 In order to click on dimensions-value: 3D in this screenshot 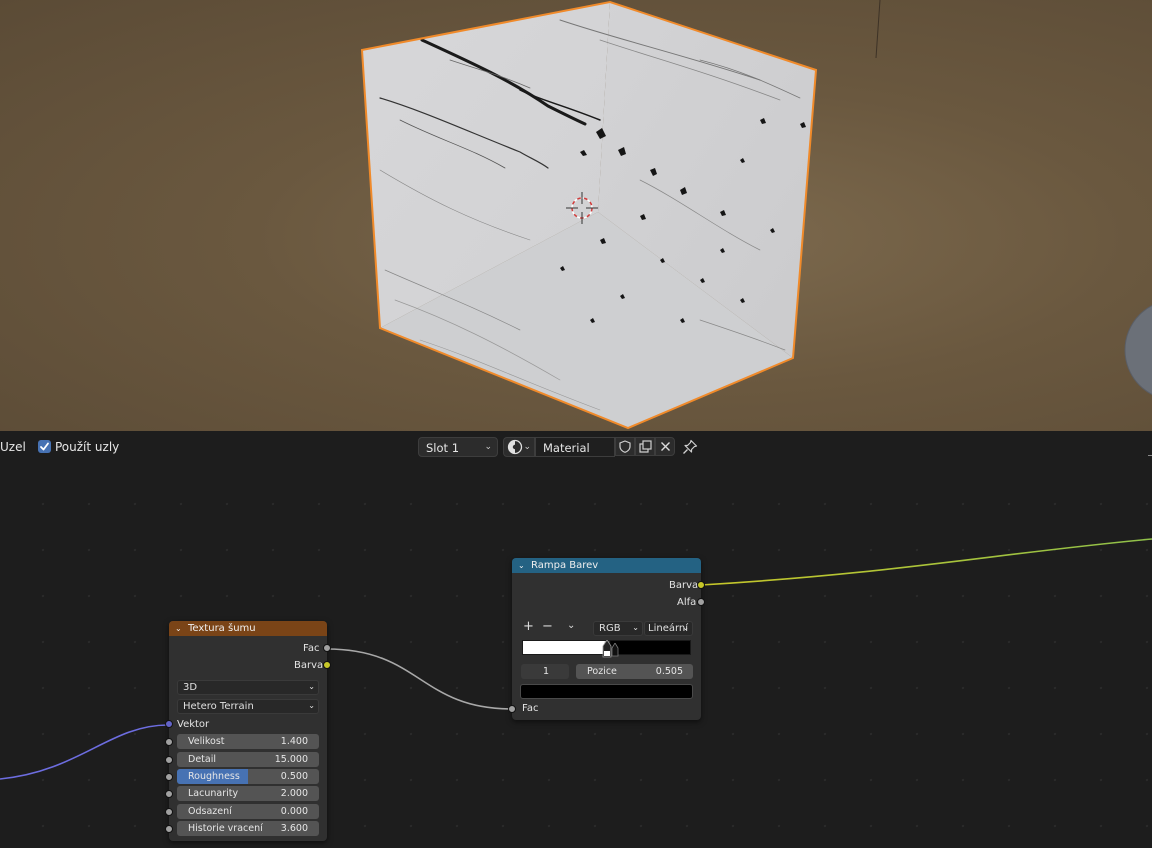, I will do `click(190, 687)`.